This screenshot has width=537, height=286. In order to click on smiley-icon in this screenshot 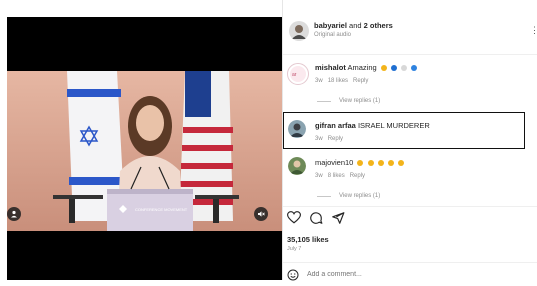, I will do `click(293, 275)`.